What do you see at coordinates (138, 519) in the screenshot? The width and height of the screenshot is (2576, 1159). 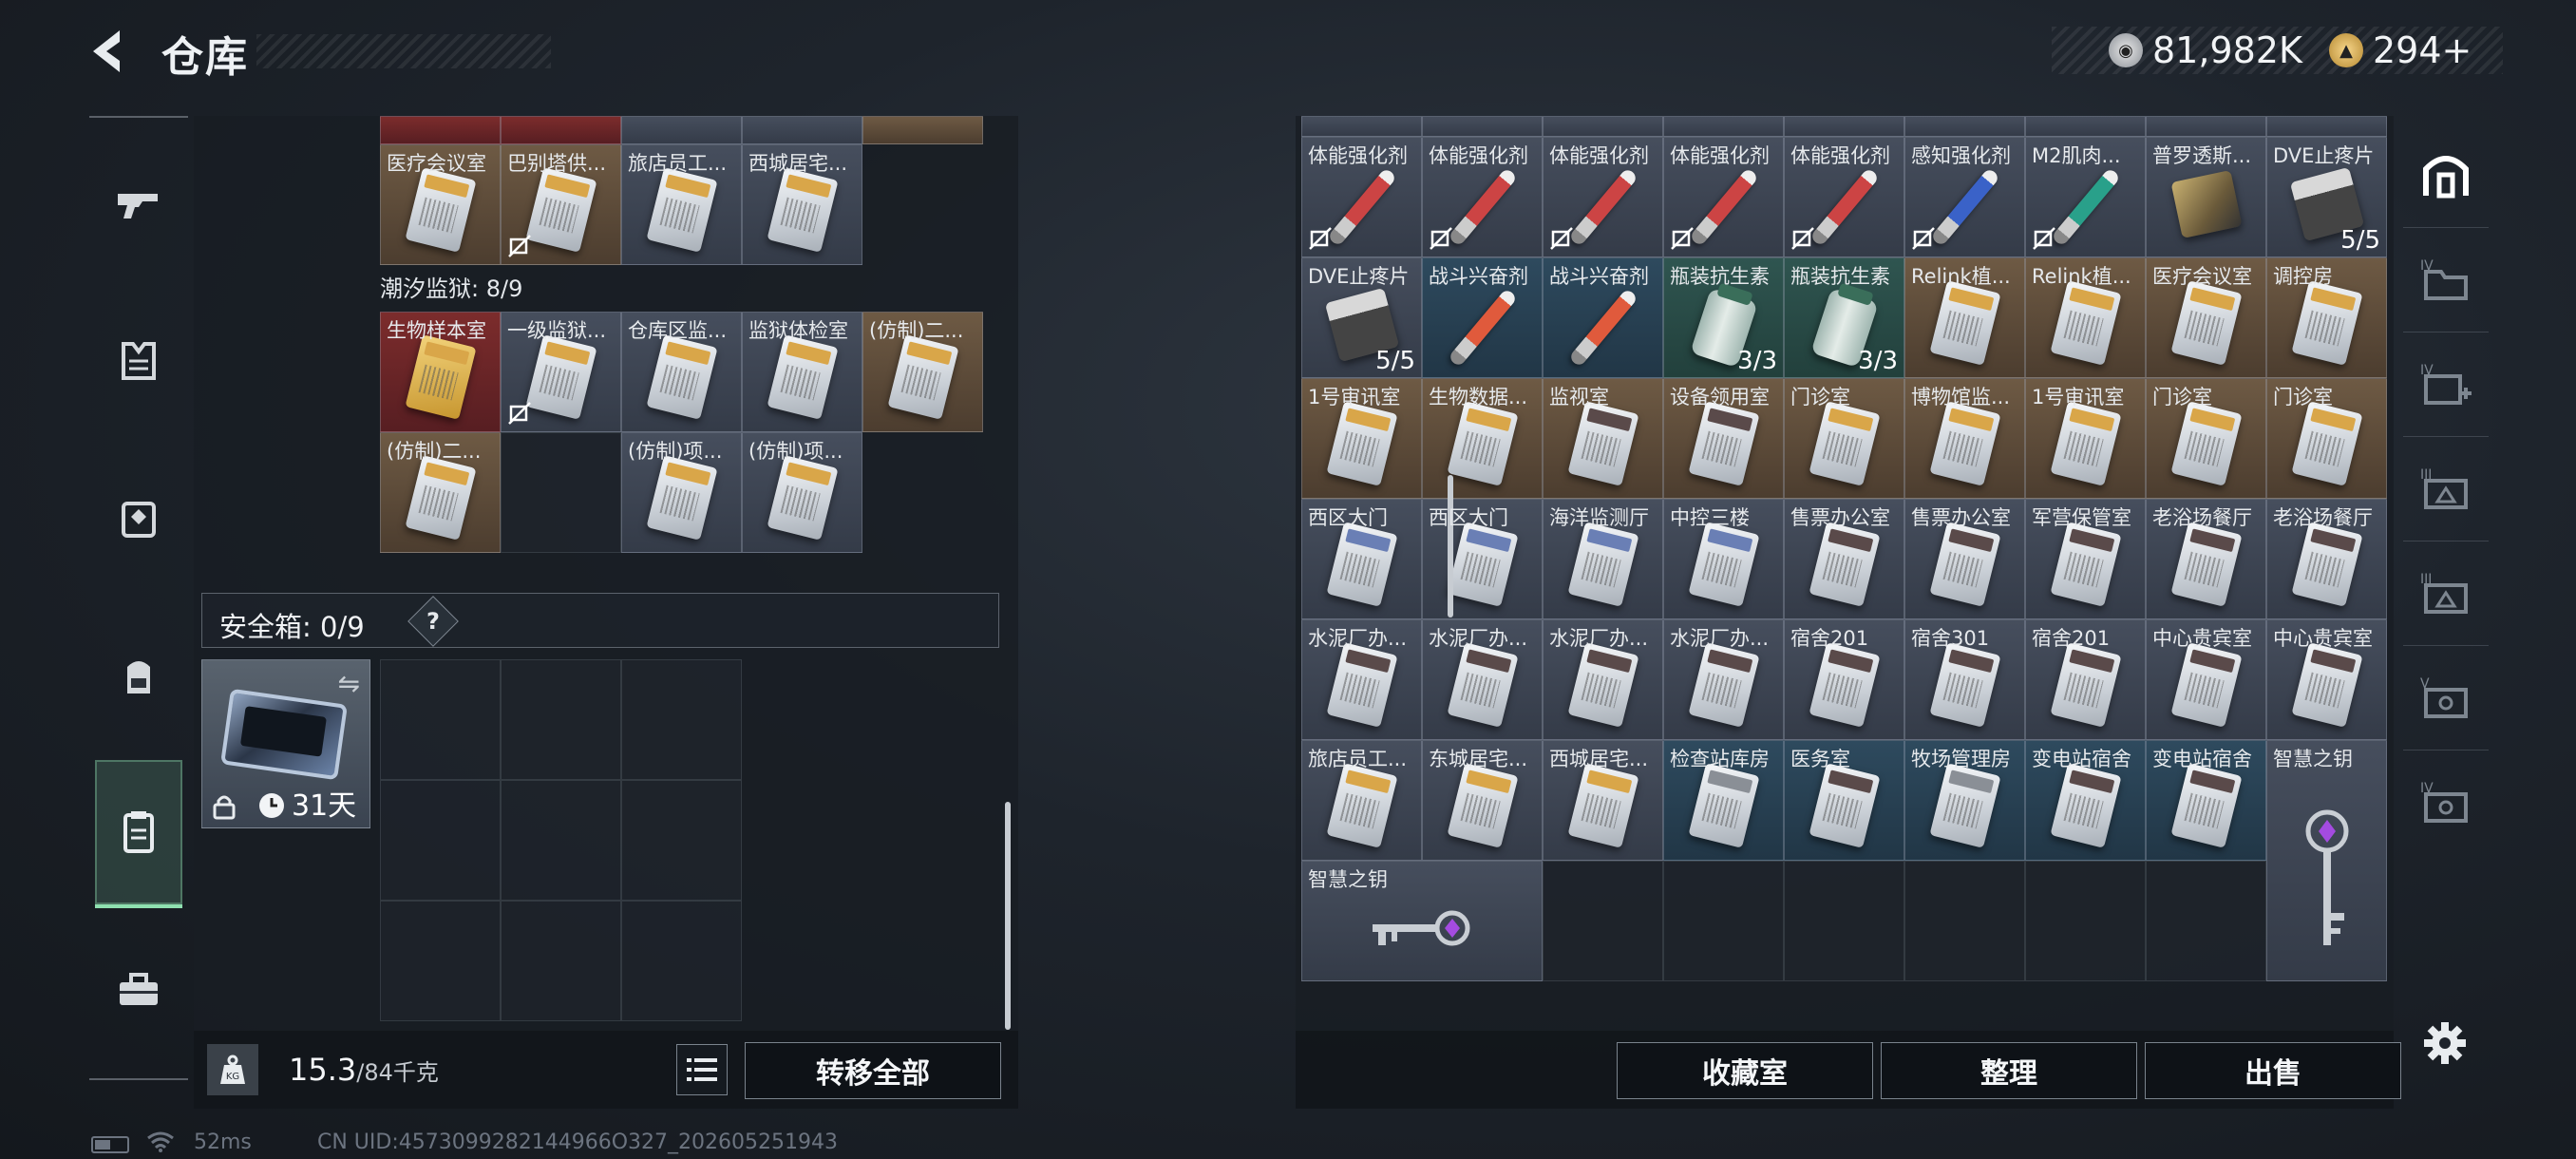 I see `nav-tab-chest-rig` at bounding box center [138, 519].